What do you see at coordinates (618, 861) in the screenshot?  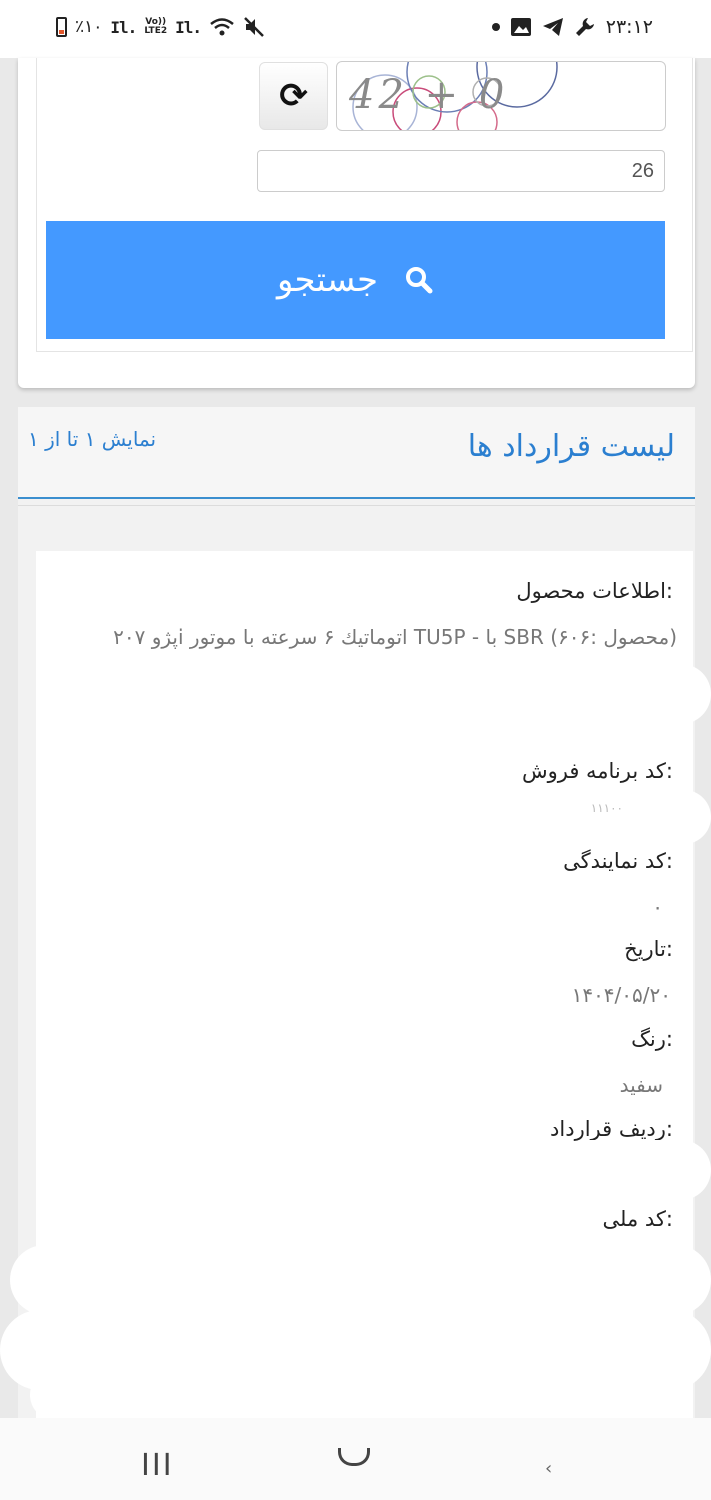 I see `agent-code-label: کد نمایندگی:` at bounding box center [618, 861].